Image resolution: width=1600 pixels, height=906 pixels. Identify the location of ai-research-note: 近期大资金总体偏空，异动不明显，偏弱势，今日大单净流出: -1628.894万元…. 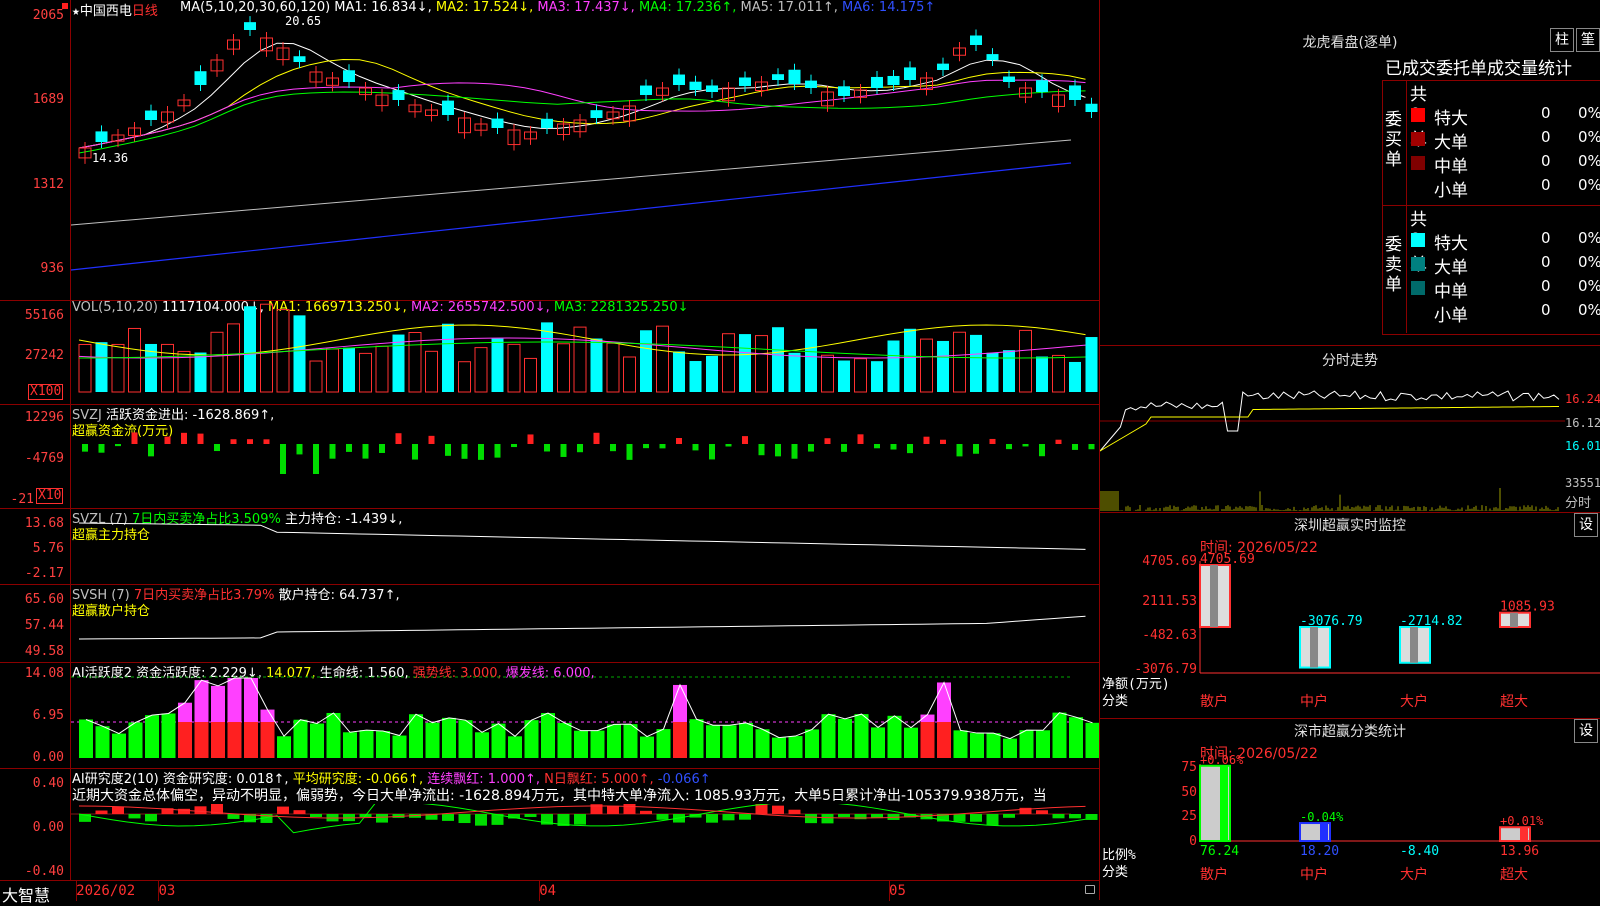
(559, 796).